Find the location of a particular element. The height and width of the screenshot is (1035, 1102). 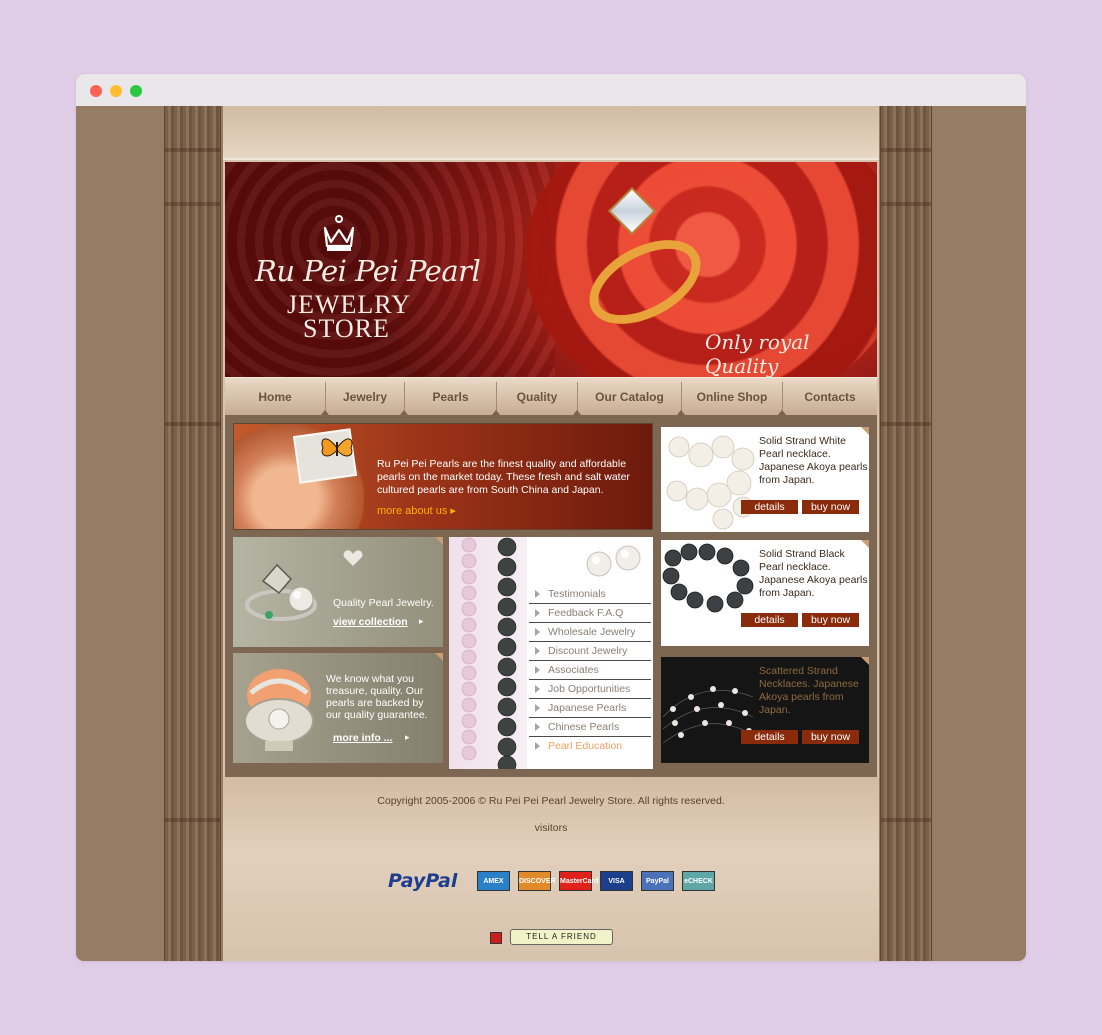

link-associates: Associates is located at coordinates (590, 670).